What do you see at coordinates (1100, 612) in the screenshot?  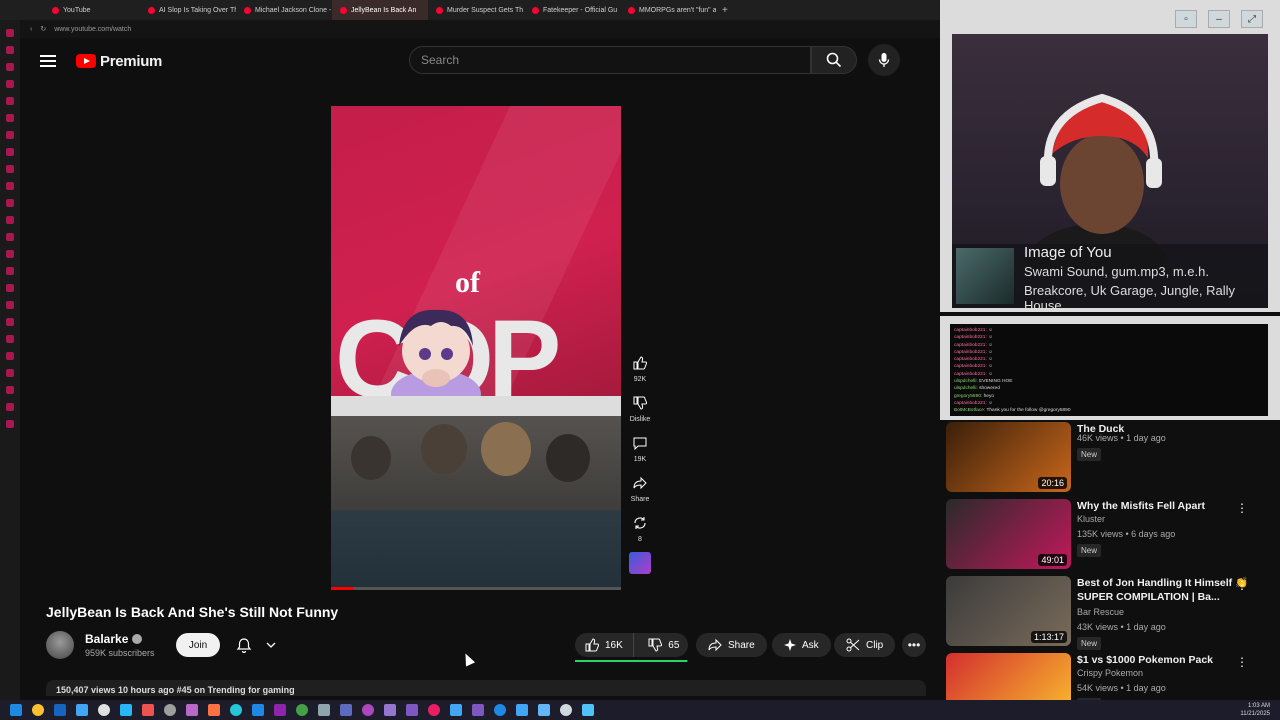 I see `recommendation-channel: Bar Rescue` at bounding box center [1100, 612].